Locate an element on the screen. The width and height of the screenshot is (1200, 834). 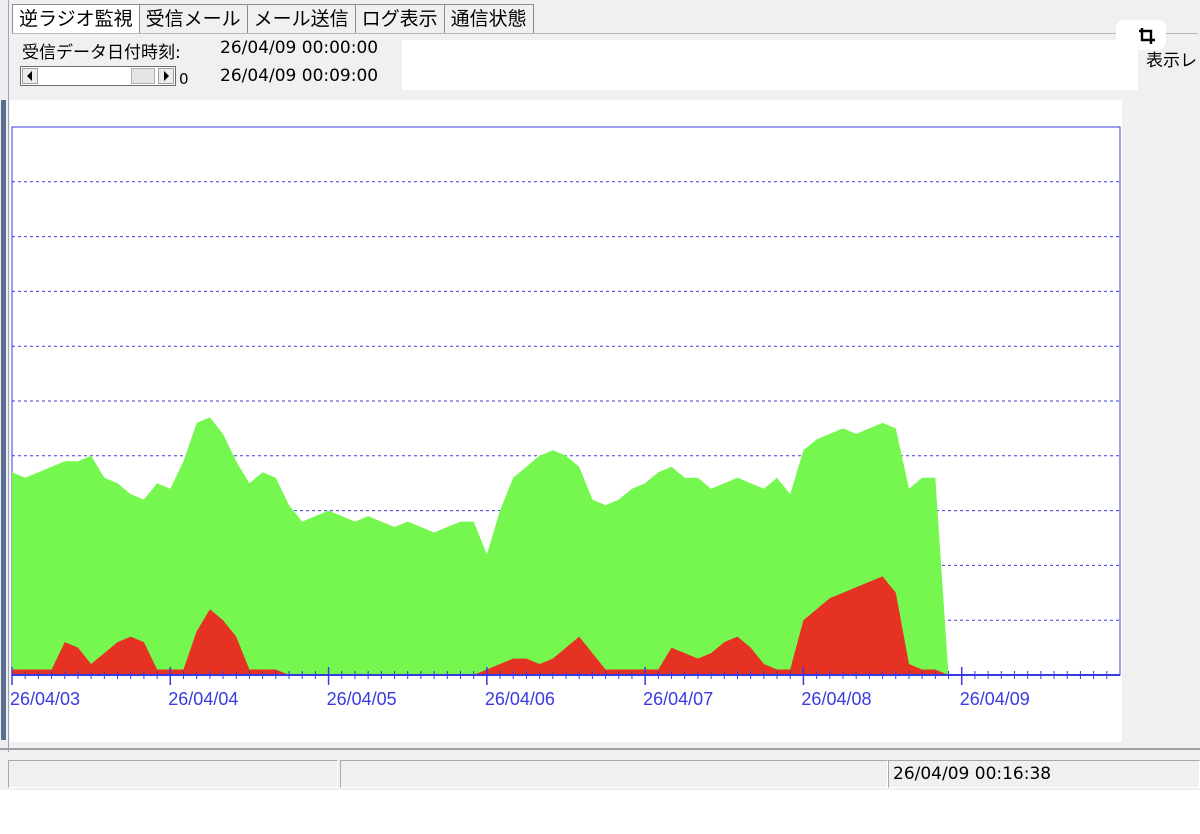
status-bar: 26/04/09 00:16:38 is located at coordinates (600, 771).